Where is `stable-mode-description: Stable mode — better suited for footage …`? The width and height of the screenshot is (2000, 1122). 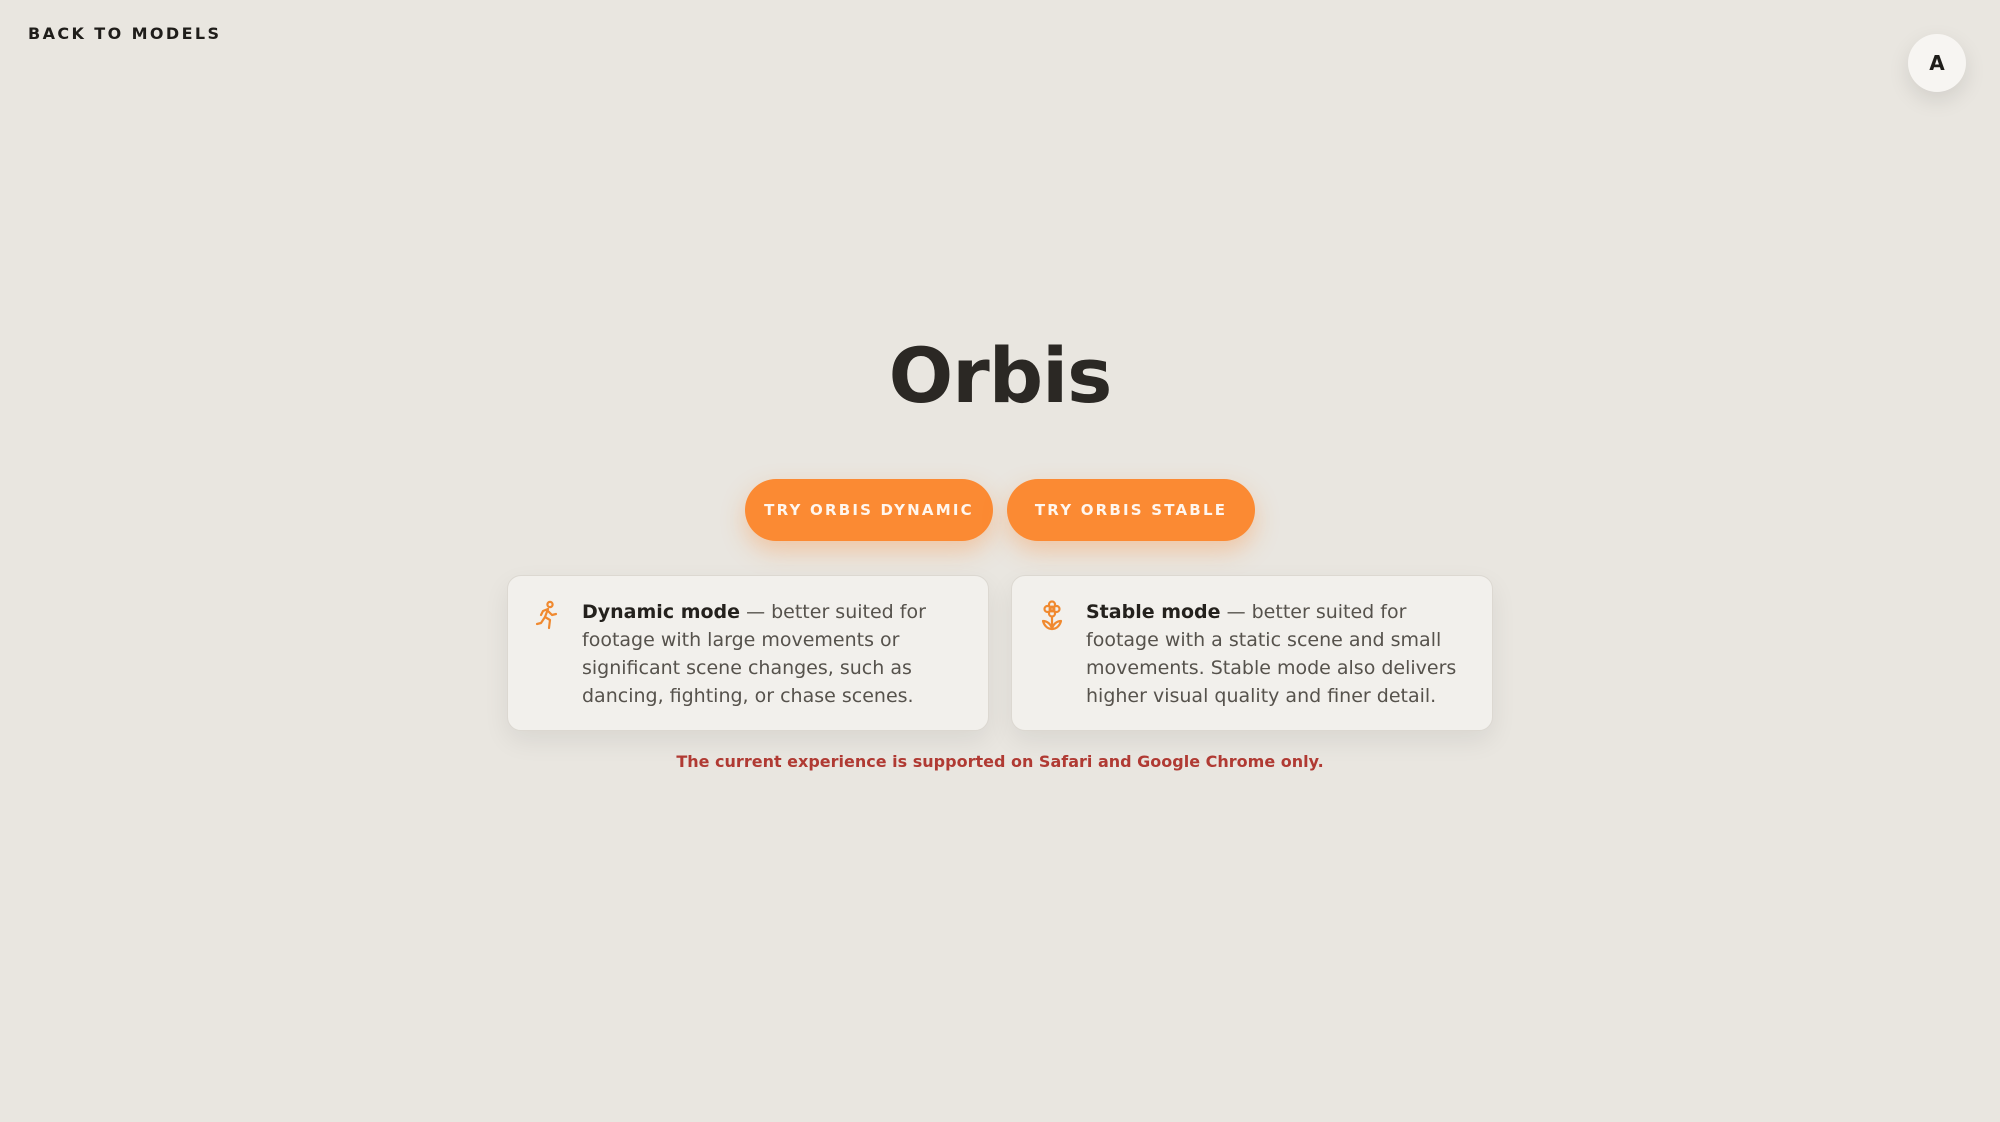
stable-mode-description: Stable mode — better suited for footage … is located at coordinates (1274, 654).